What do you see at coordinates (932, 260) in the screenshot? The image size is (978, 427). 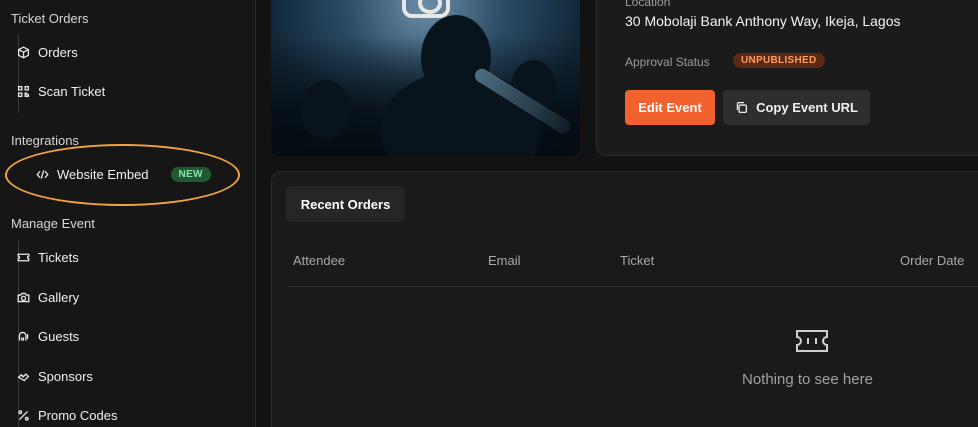 I see `column-header-order-date: Order Date` at bounding box center [932, 260].